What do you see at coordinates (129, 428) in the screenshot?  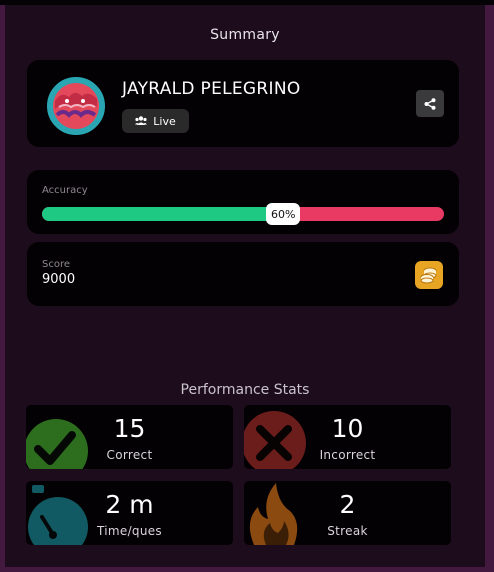 I see `stat-value: 15` at bounding box center [129, 428].